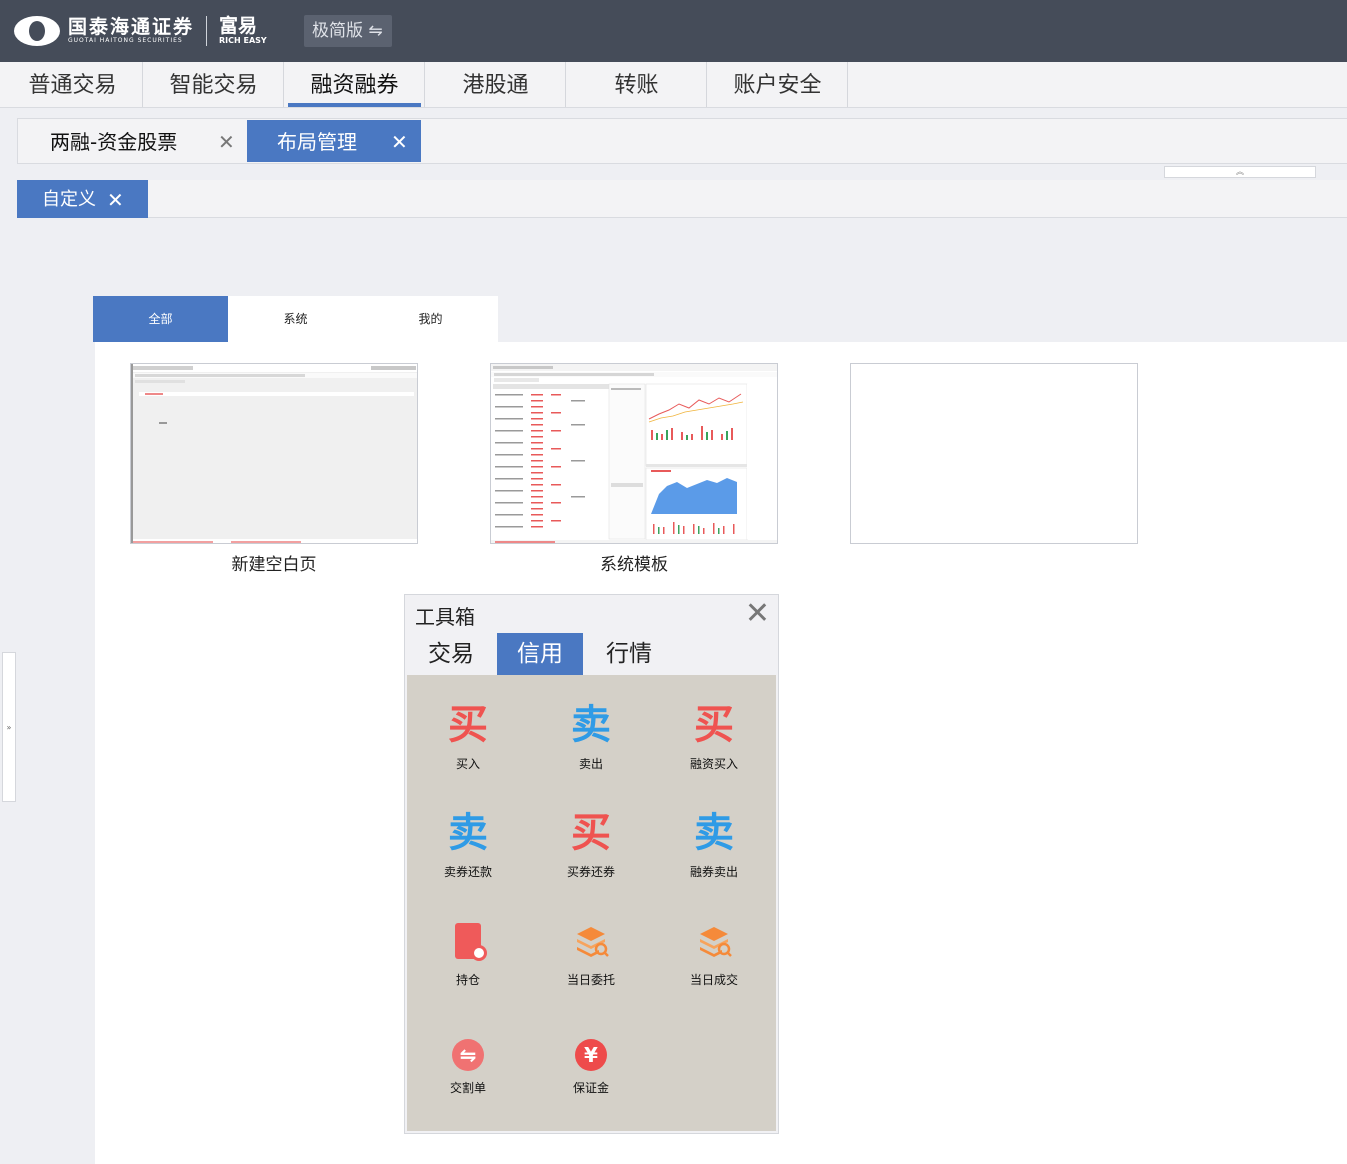  I want to click on tool-label: 卖券还款, so click(467, 872).